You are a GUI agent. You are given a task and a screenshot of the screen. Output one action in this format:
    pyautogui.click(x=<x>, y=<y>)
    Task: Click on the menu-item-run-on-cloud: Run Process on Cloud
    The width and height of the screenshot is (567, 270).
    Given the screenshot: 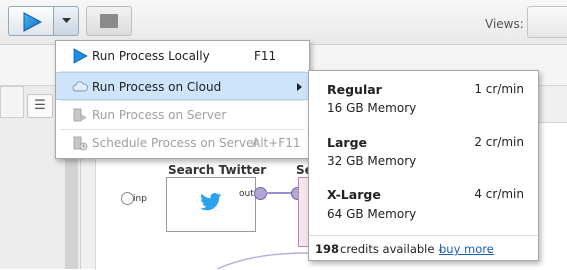 What is the action you would take?
    pyautogui.click(x=182, y=86)
    